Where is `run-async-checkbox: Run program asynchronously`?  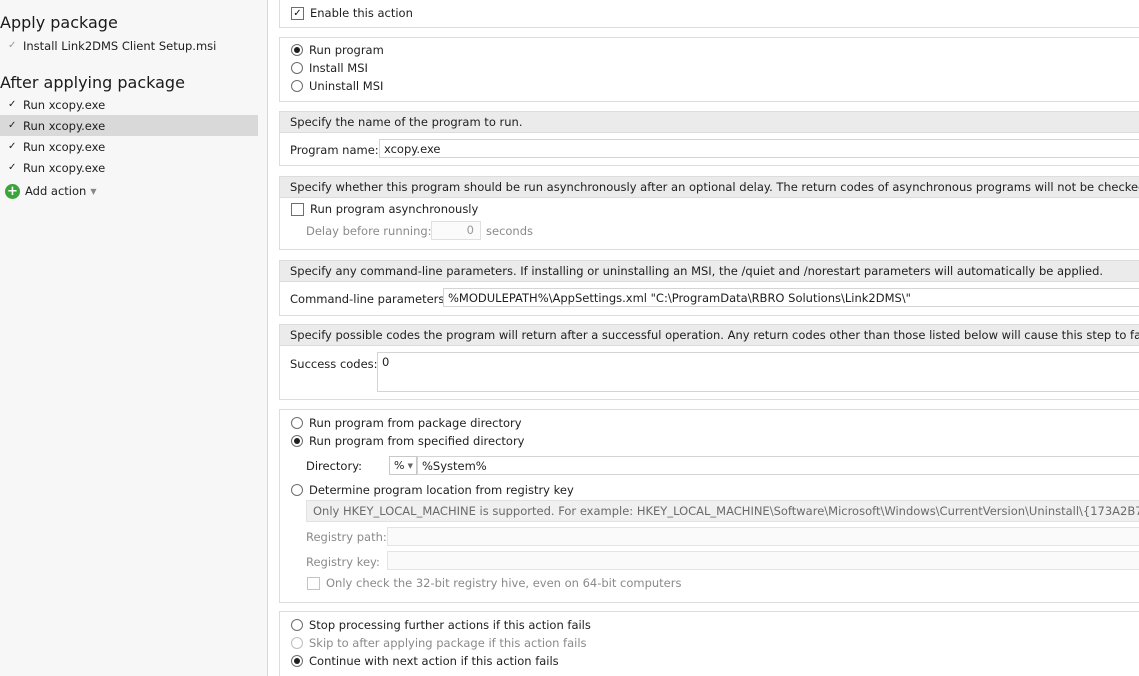 run-async-checkbox: Run program asynchronously is located at coordinates (384, 209).